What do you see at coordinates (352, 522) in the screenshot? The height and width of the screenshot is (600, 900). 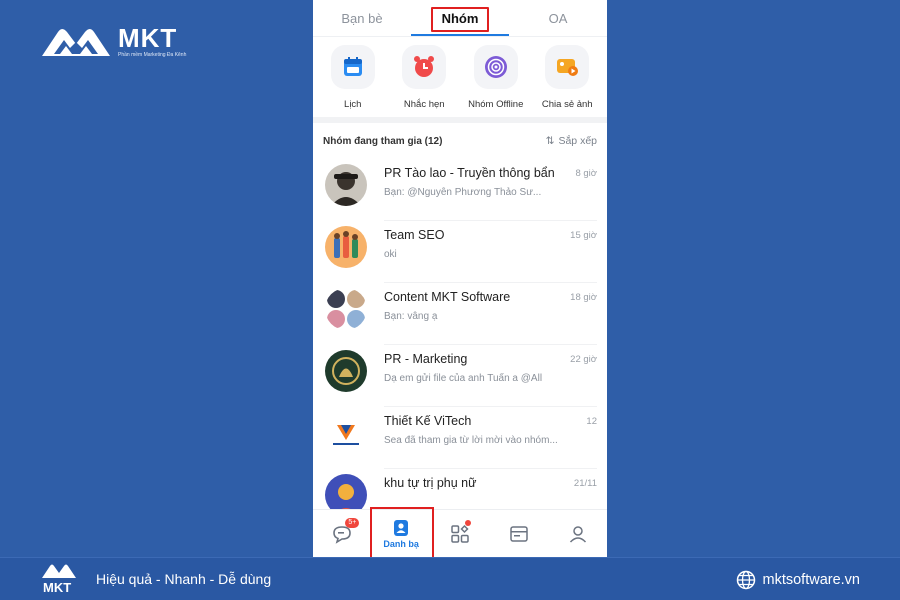 I see `messages-badge: 5+` at bounding box center [352, 522].